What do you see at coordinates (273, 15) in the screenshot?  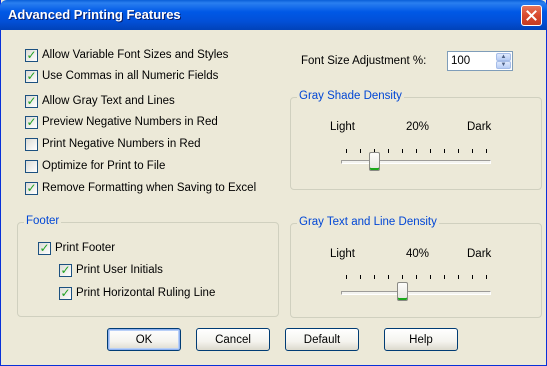 I see `title-bar: Advanced Printing Features` at bounding box center [273, 15].